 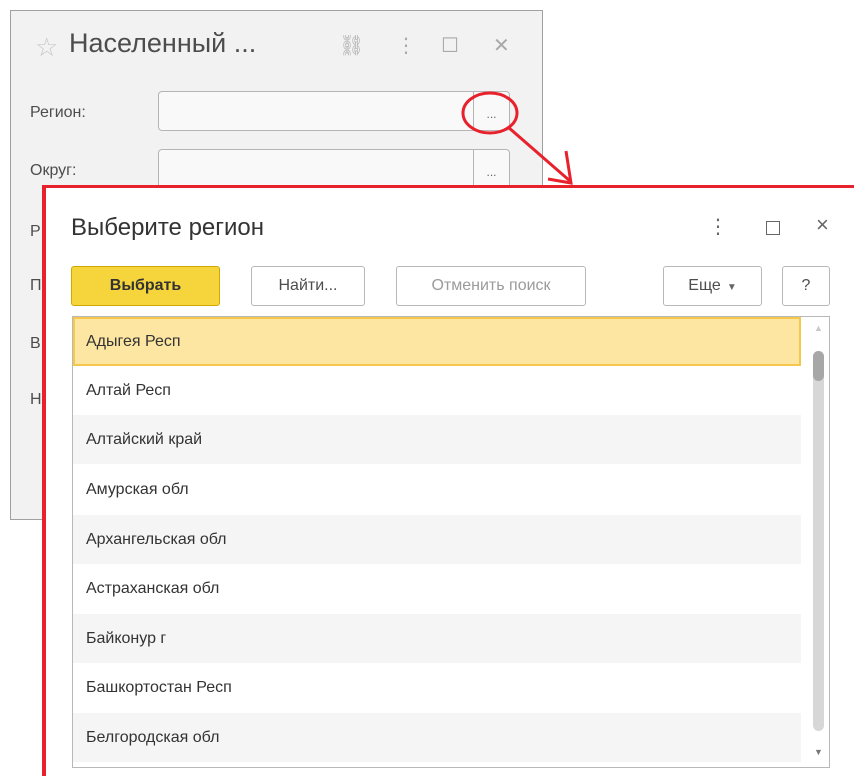 I want to click on list-item-label: Архангельская обл, so click(x=156, y=539).